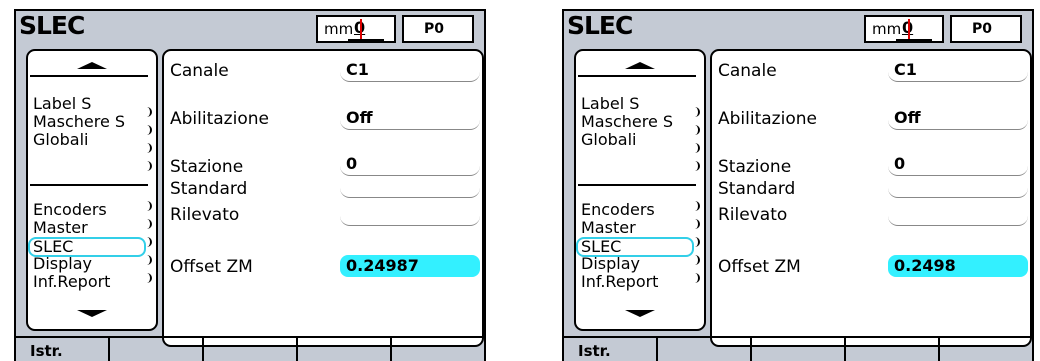 This screenshot has height=361, width=1040. Describe the element at coordinates (410, 266) in the screenshot. I see `offset-zm-field: 0.24987` at that location.